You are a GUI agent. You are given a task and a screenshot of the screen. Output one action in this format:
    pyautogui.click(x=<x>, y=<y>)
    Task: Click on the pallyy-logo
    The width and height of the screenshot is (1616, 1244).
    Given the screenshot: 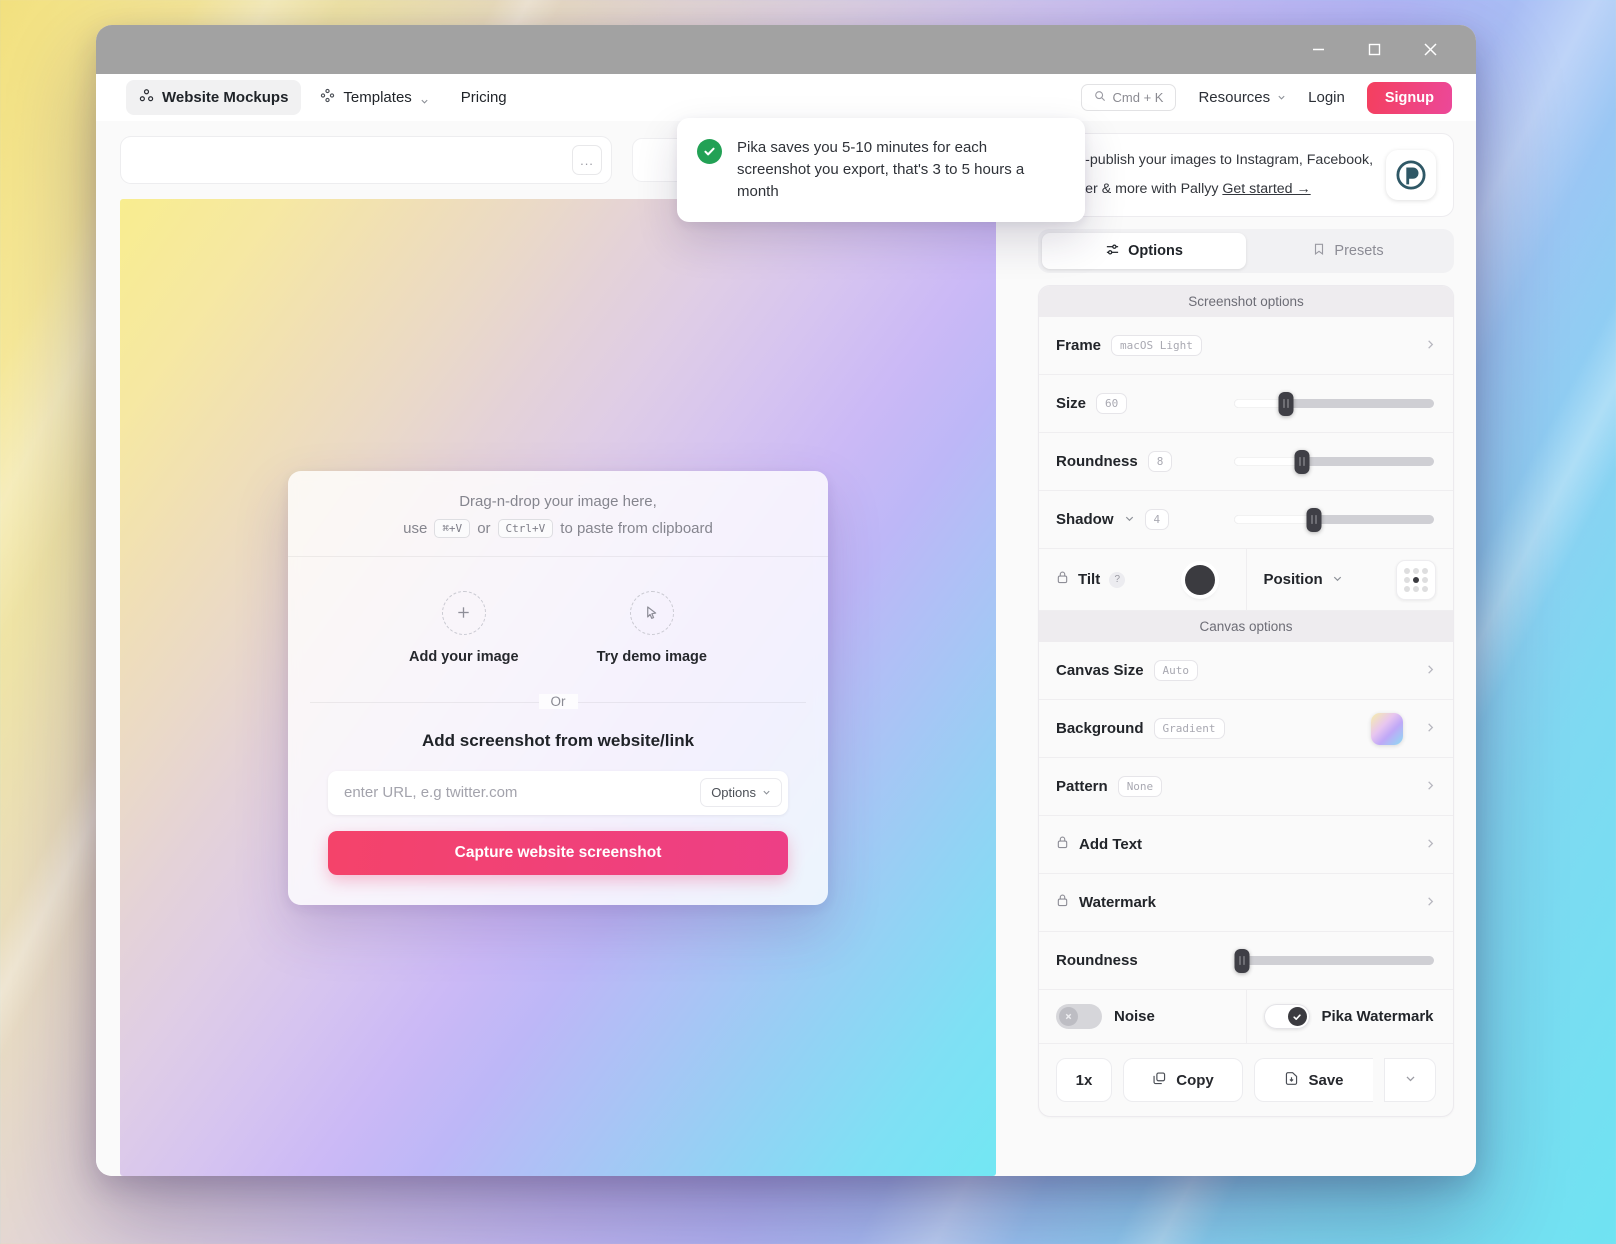 What is the action you would take?
    pyautogui.click(x=1411, y=175)
    